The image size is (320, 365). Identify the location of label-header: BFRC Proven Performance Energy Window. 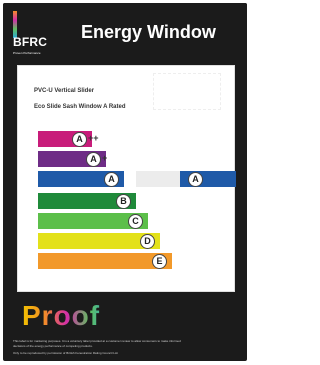
(125, 30).